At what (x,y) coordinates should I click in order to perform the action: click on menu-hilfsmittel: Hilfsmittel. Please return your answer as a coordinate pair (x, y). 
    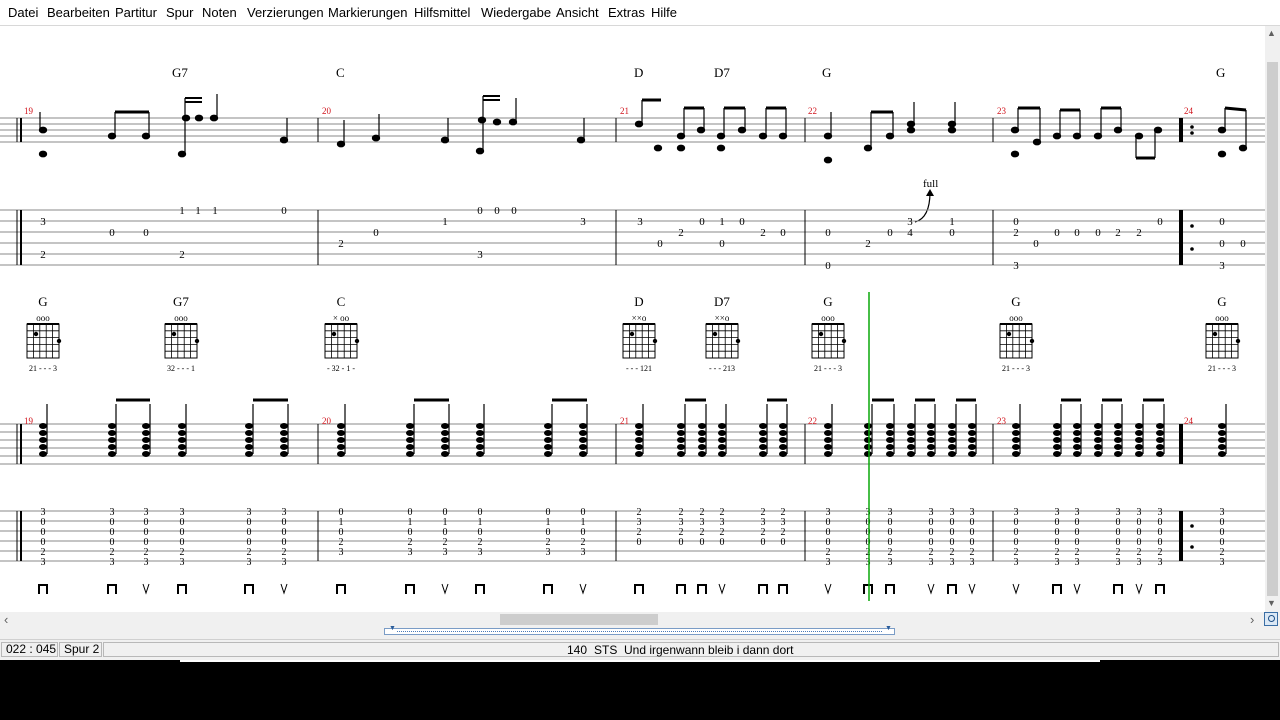
    Looking at the image, I should click on (442, 12).